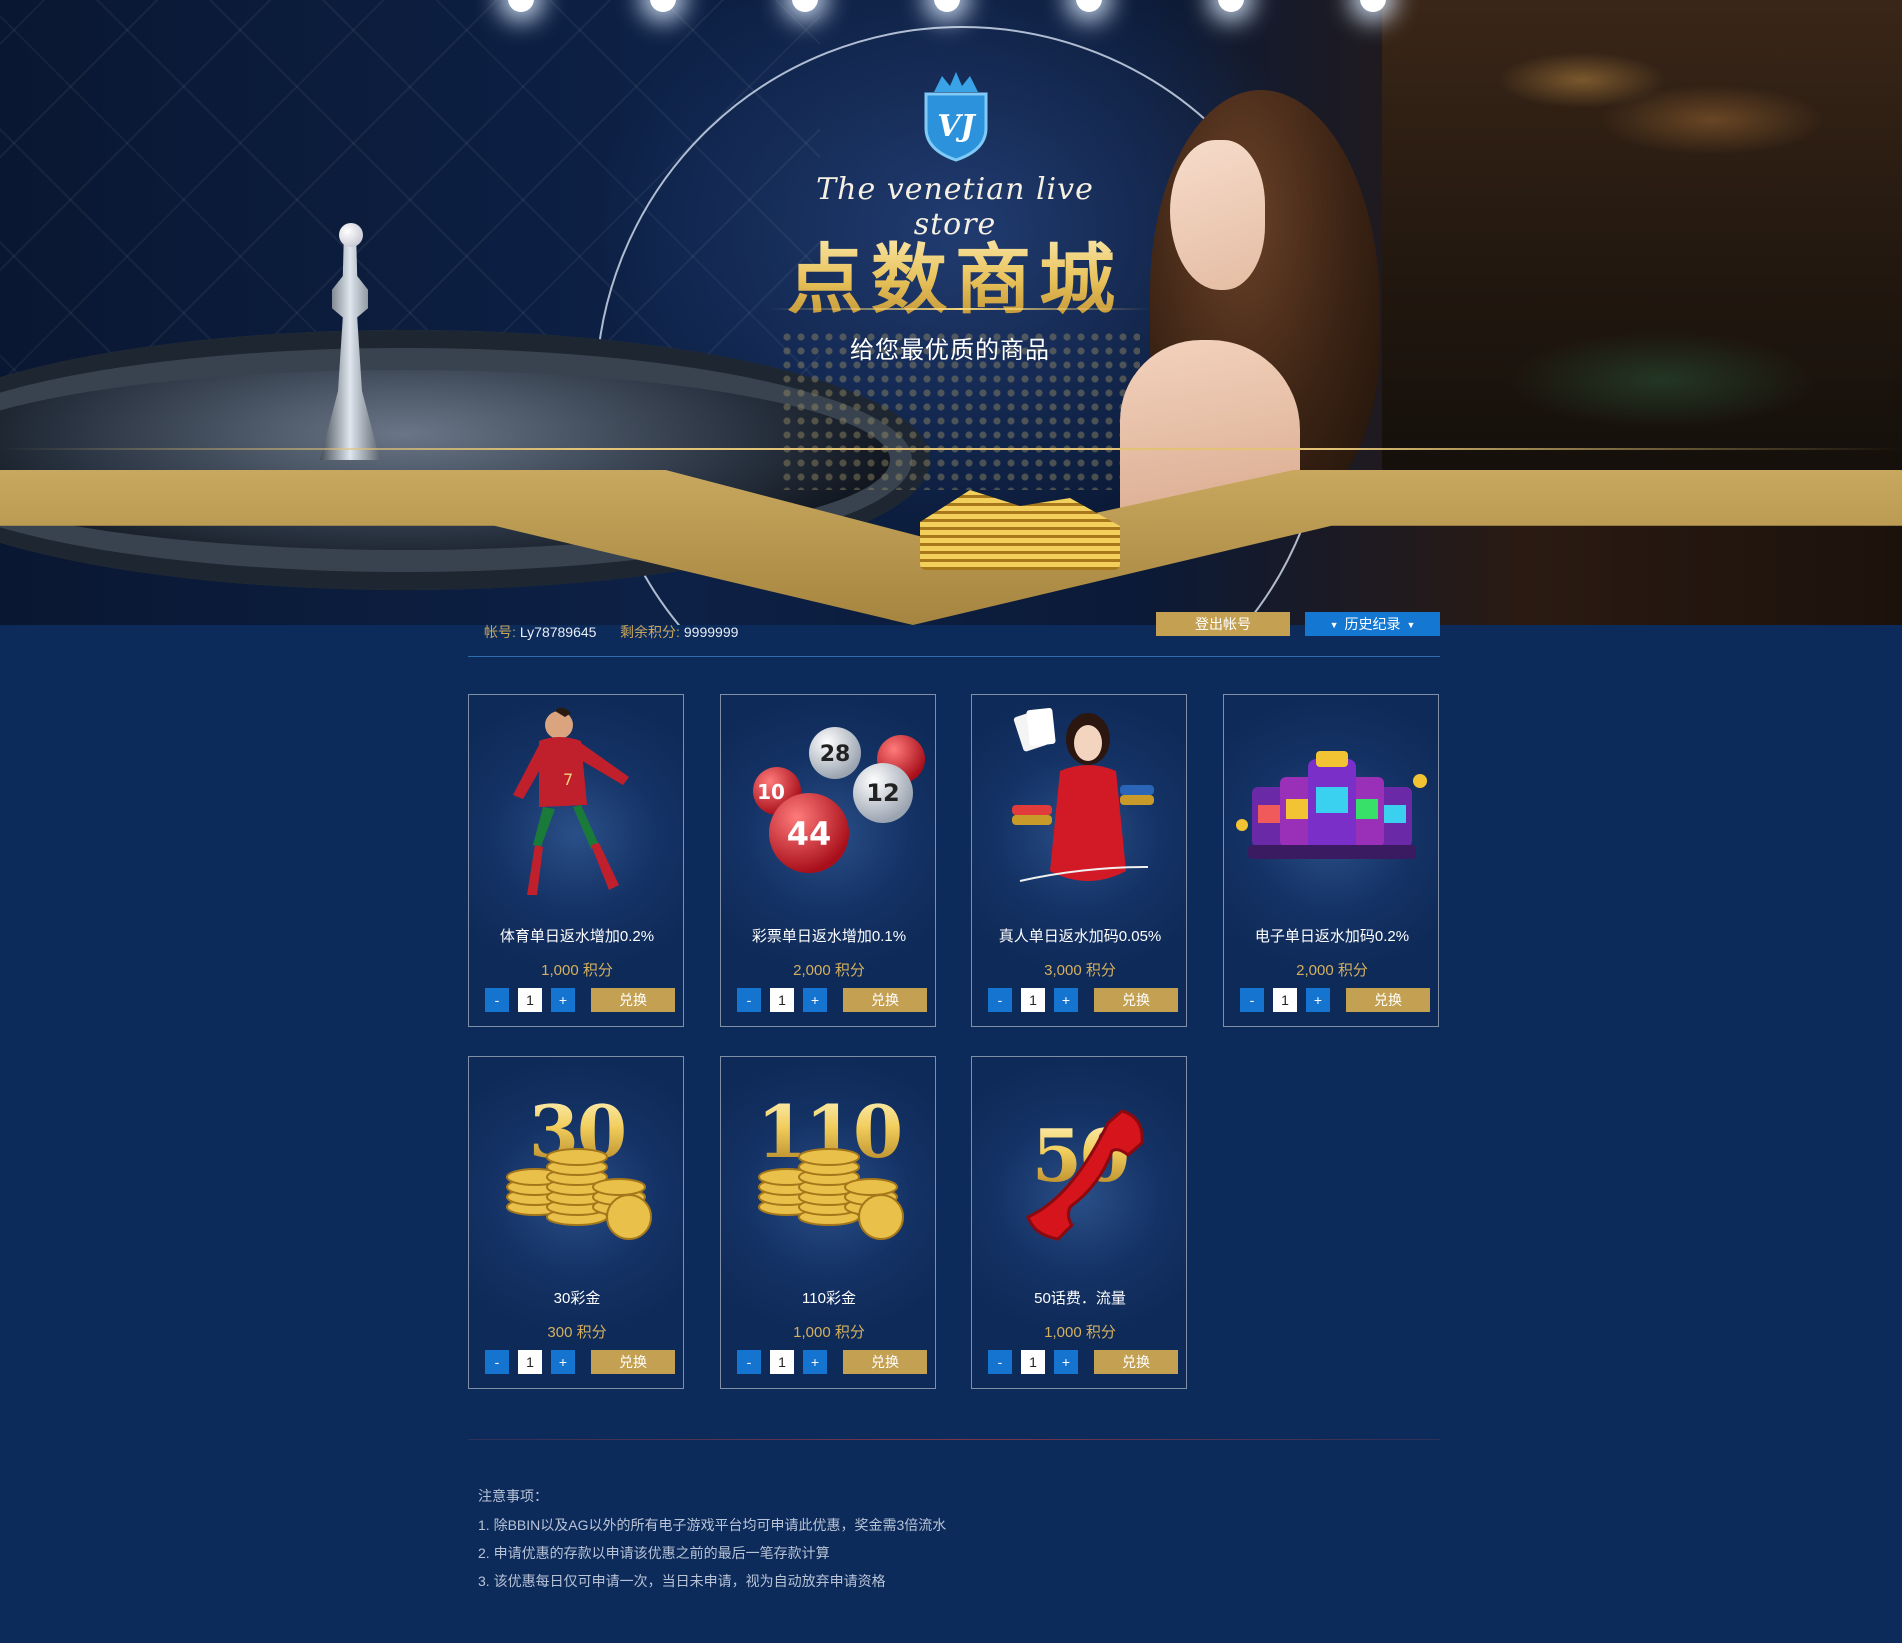 Image resolution: width=1902 pixels, height=1643 pixels. What do you see at coordinates (1080, 936) in the screenshot?
I see `product-name: 真人单日返水加码0.05%` at bounding box center [1080, 936].